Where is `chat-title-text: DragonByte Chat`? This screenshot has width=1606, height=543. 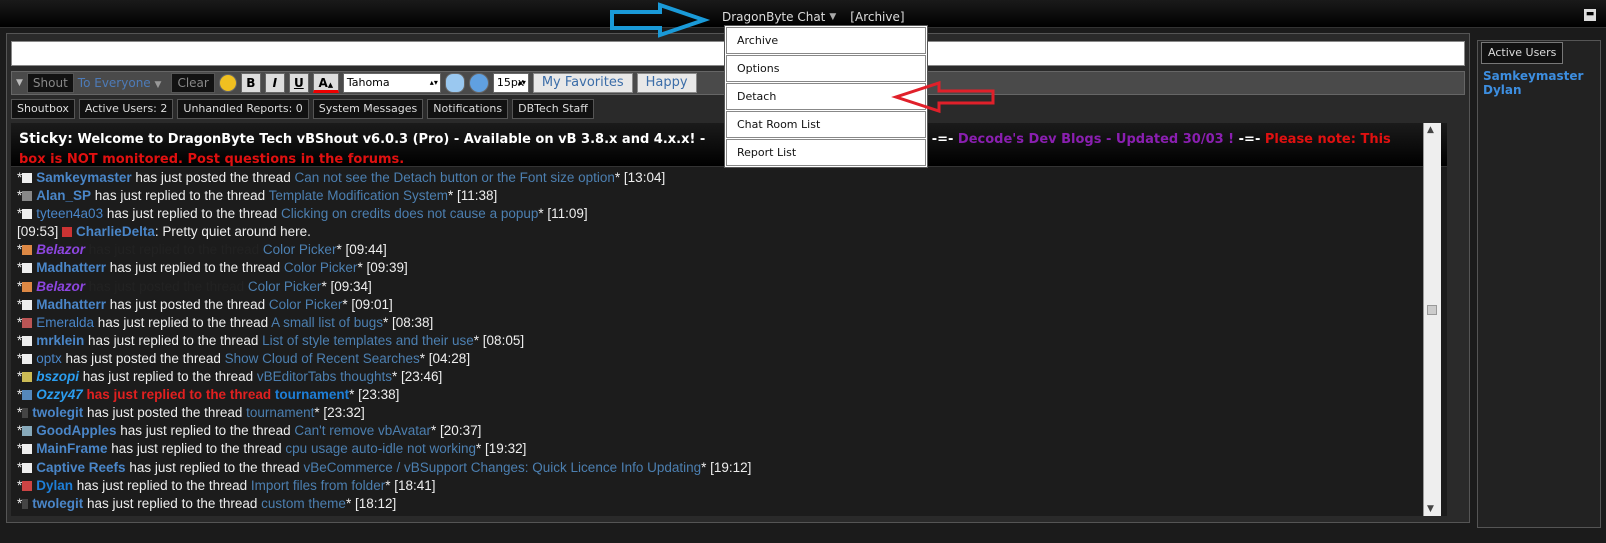 chat-title-text: DragonByte Chat is located at coordinates (773, 17).